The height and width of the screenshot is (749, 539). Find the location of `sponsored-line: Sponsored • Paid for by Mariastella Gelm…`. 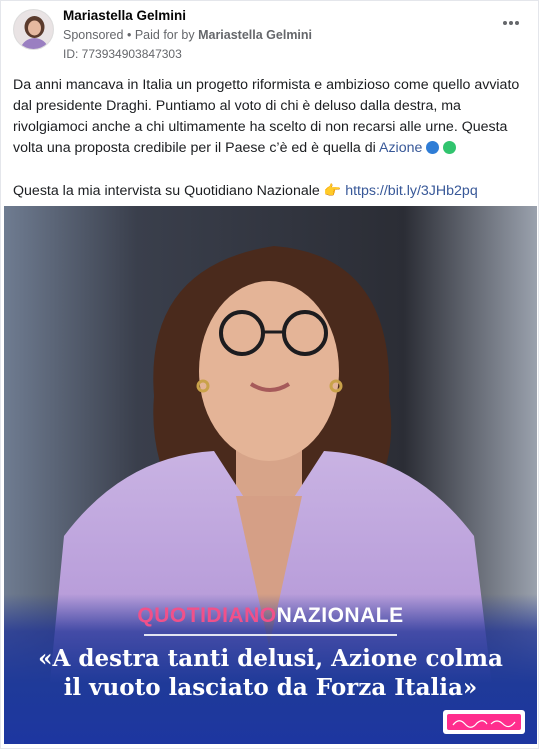

sponsored-line: Sponsored • Paid for by Mariastella Gelm… is located at coordinates (187, 35).